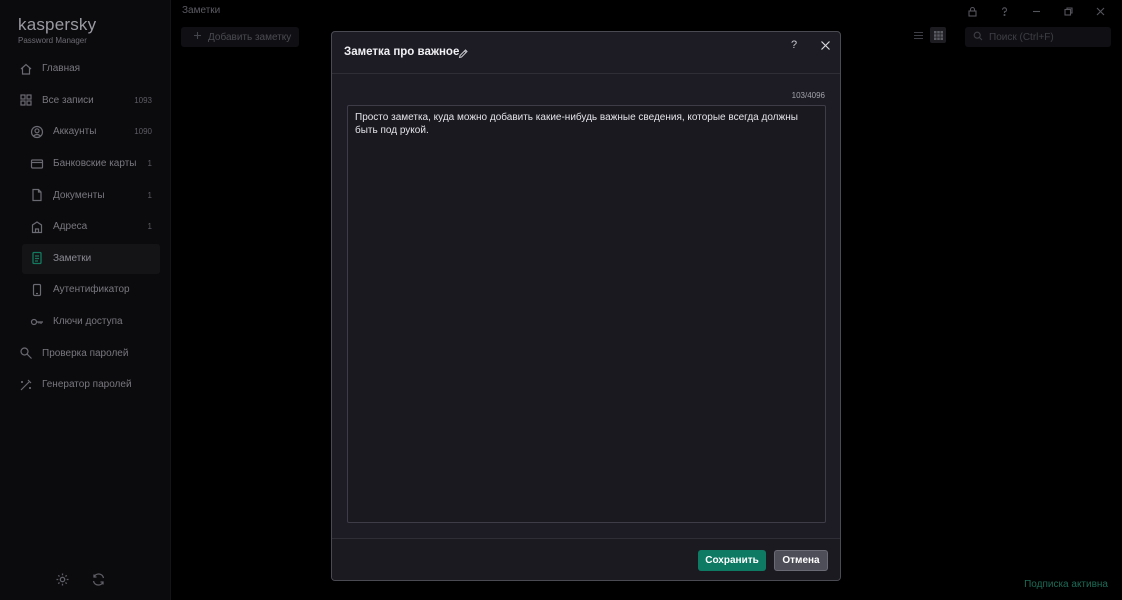 The height and width of the screenshot is (600, 1122). I want to click on sidebar-item-label: Проверка паролей, so click(85, 353).